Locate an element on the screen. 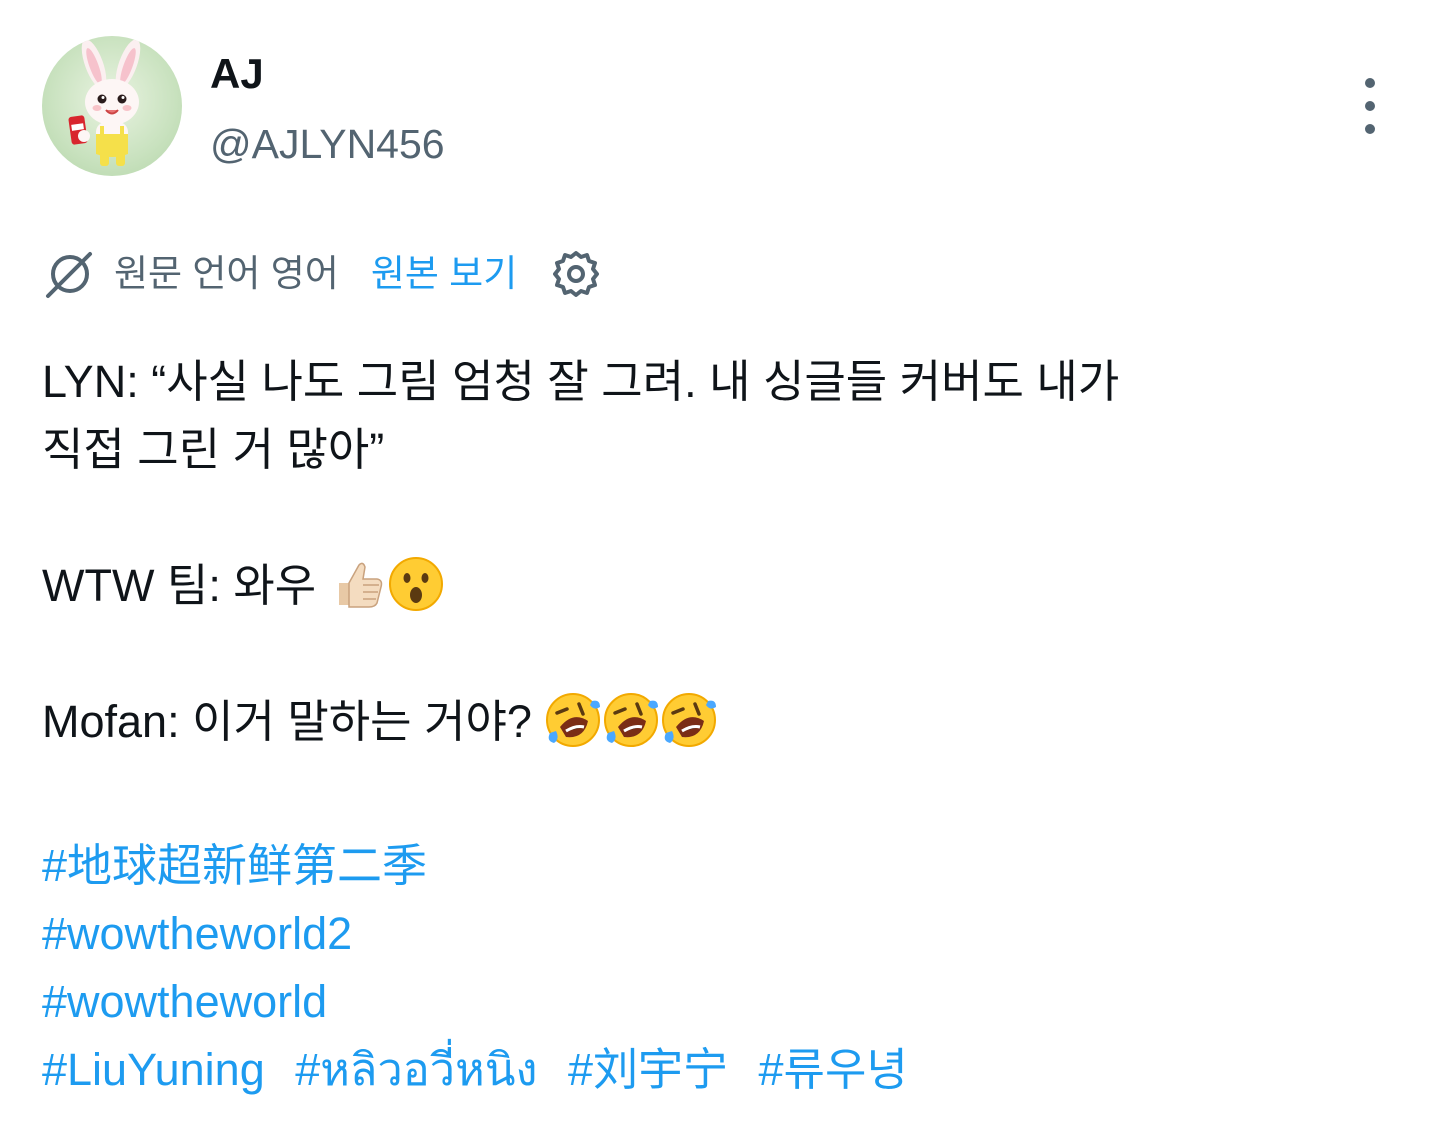  hashtag-link: #류우녕 is located at coordinates (833, 1069).